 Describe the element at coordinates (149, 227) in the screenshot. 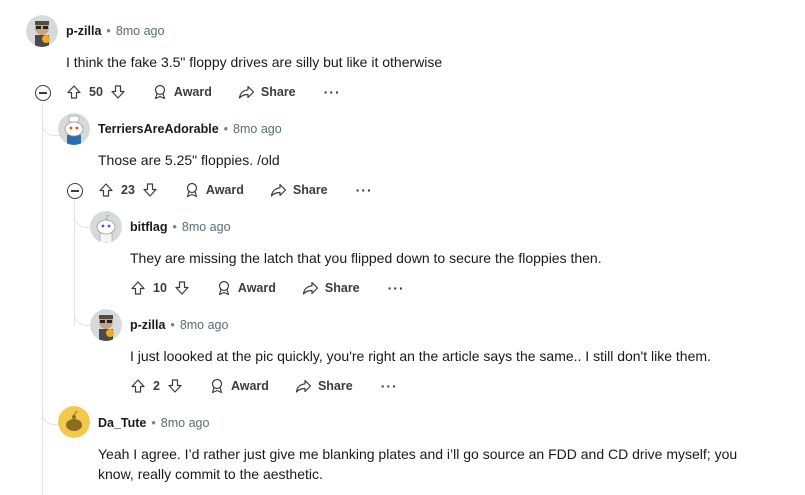

I see `username-link: bitflag` at that location.